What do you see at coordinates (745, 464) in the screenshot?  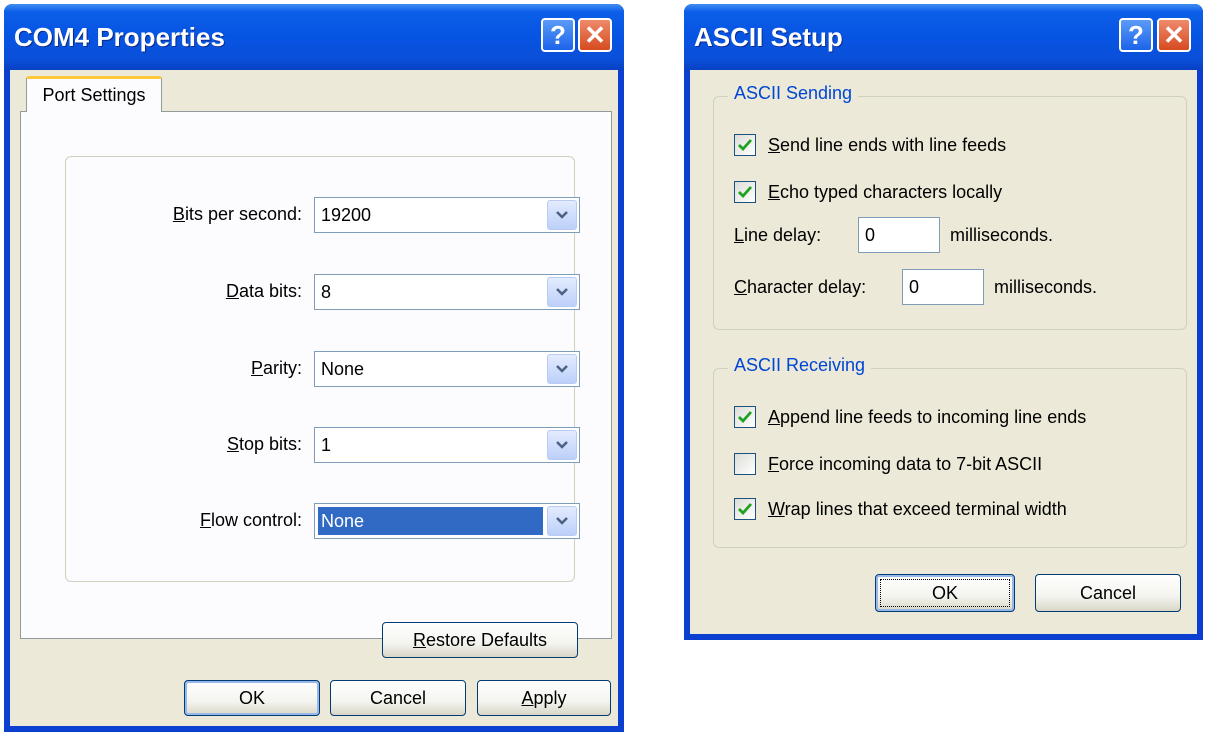 I see `force-7bit-checkbox` at bounding box center [745, 464].